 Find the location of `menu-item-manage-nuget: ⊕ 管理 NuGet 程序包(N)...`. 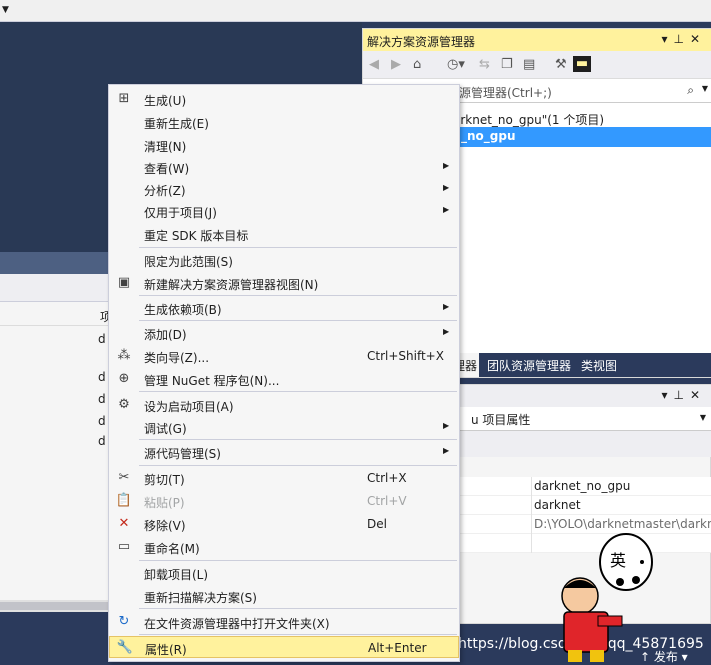

menu-item-manage-nuget: ⊕ 管理 NuGet 程序包(N)... is located at coordinates (284, 379).